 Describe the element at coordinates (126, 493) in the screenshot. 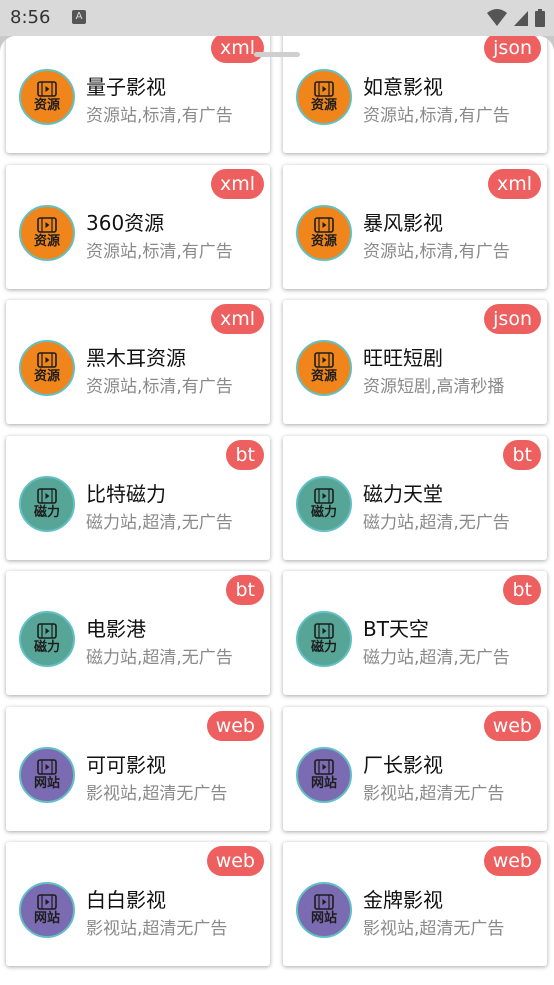

I see `source-title: 比特磁力` at that location.